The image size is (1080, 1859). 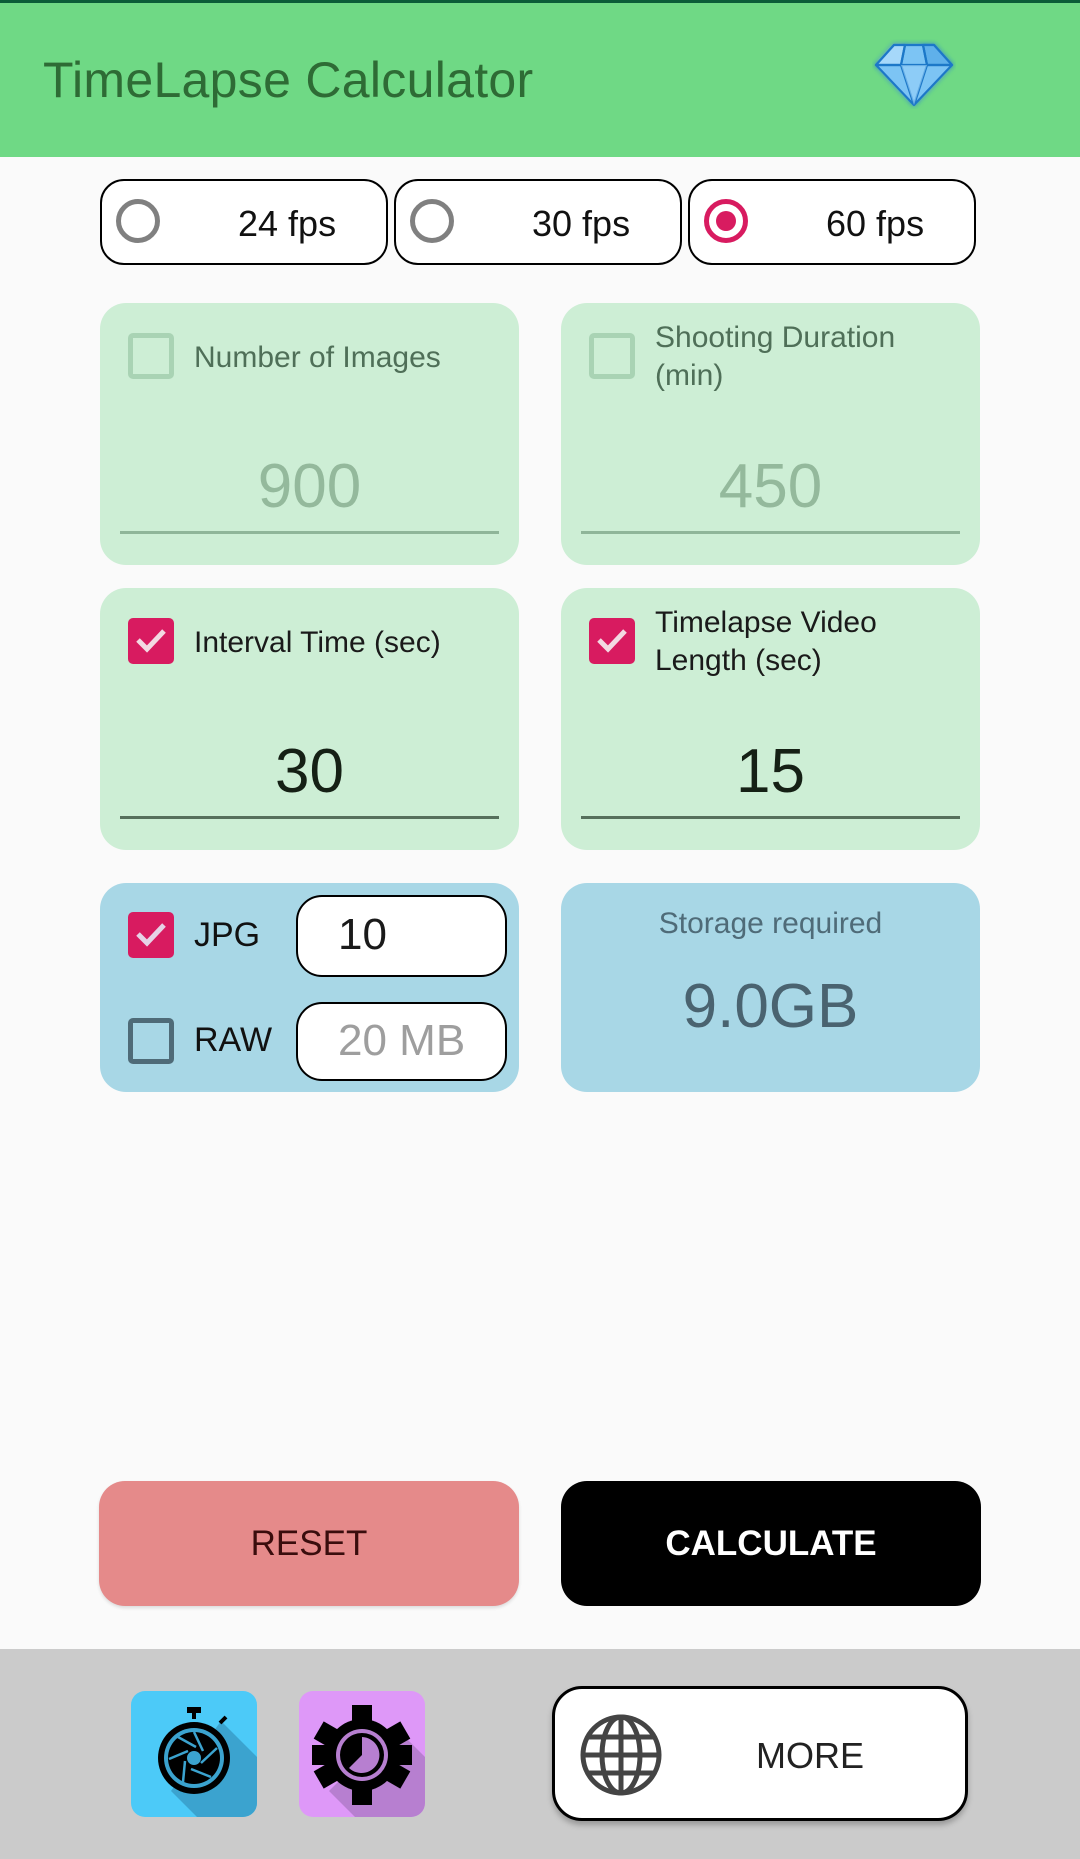 I want to click on fps-option-60: 60 fps, so click(x=832, y=222).